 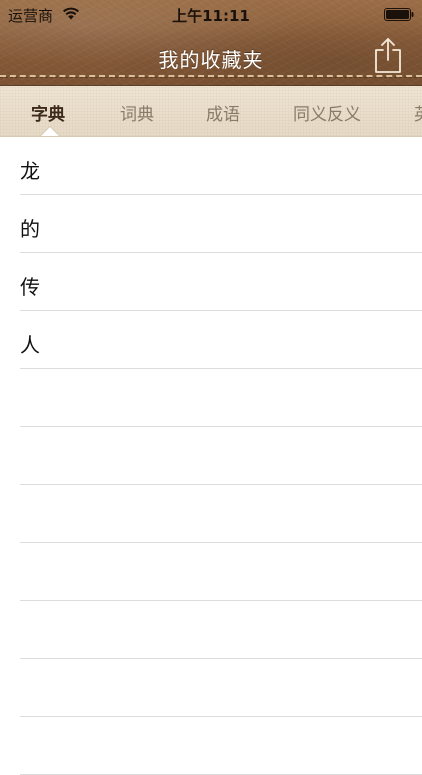 I want to click on list-item: 传, so click(x=211, y=282).